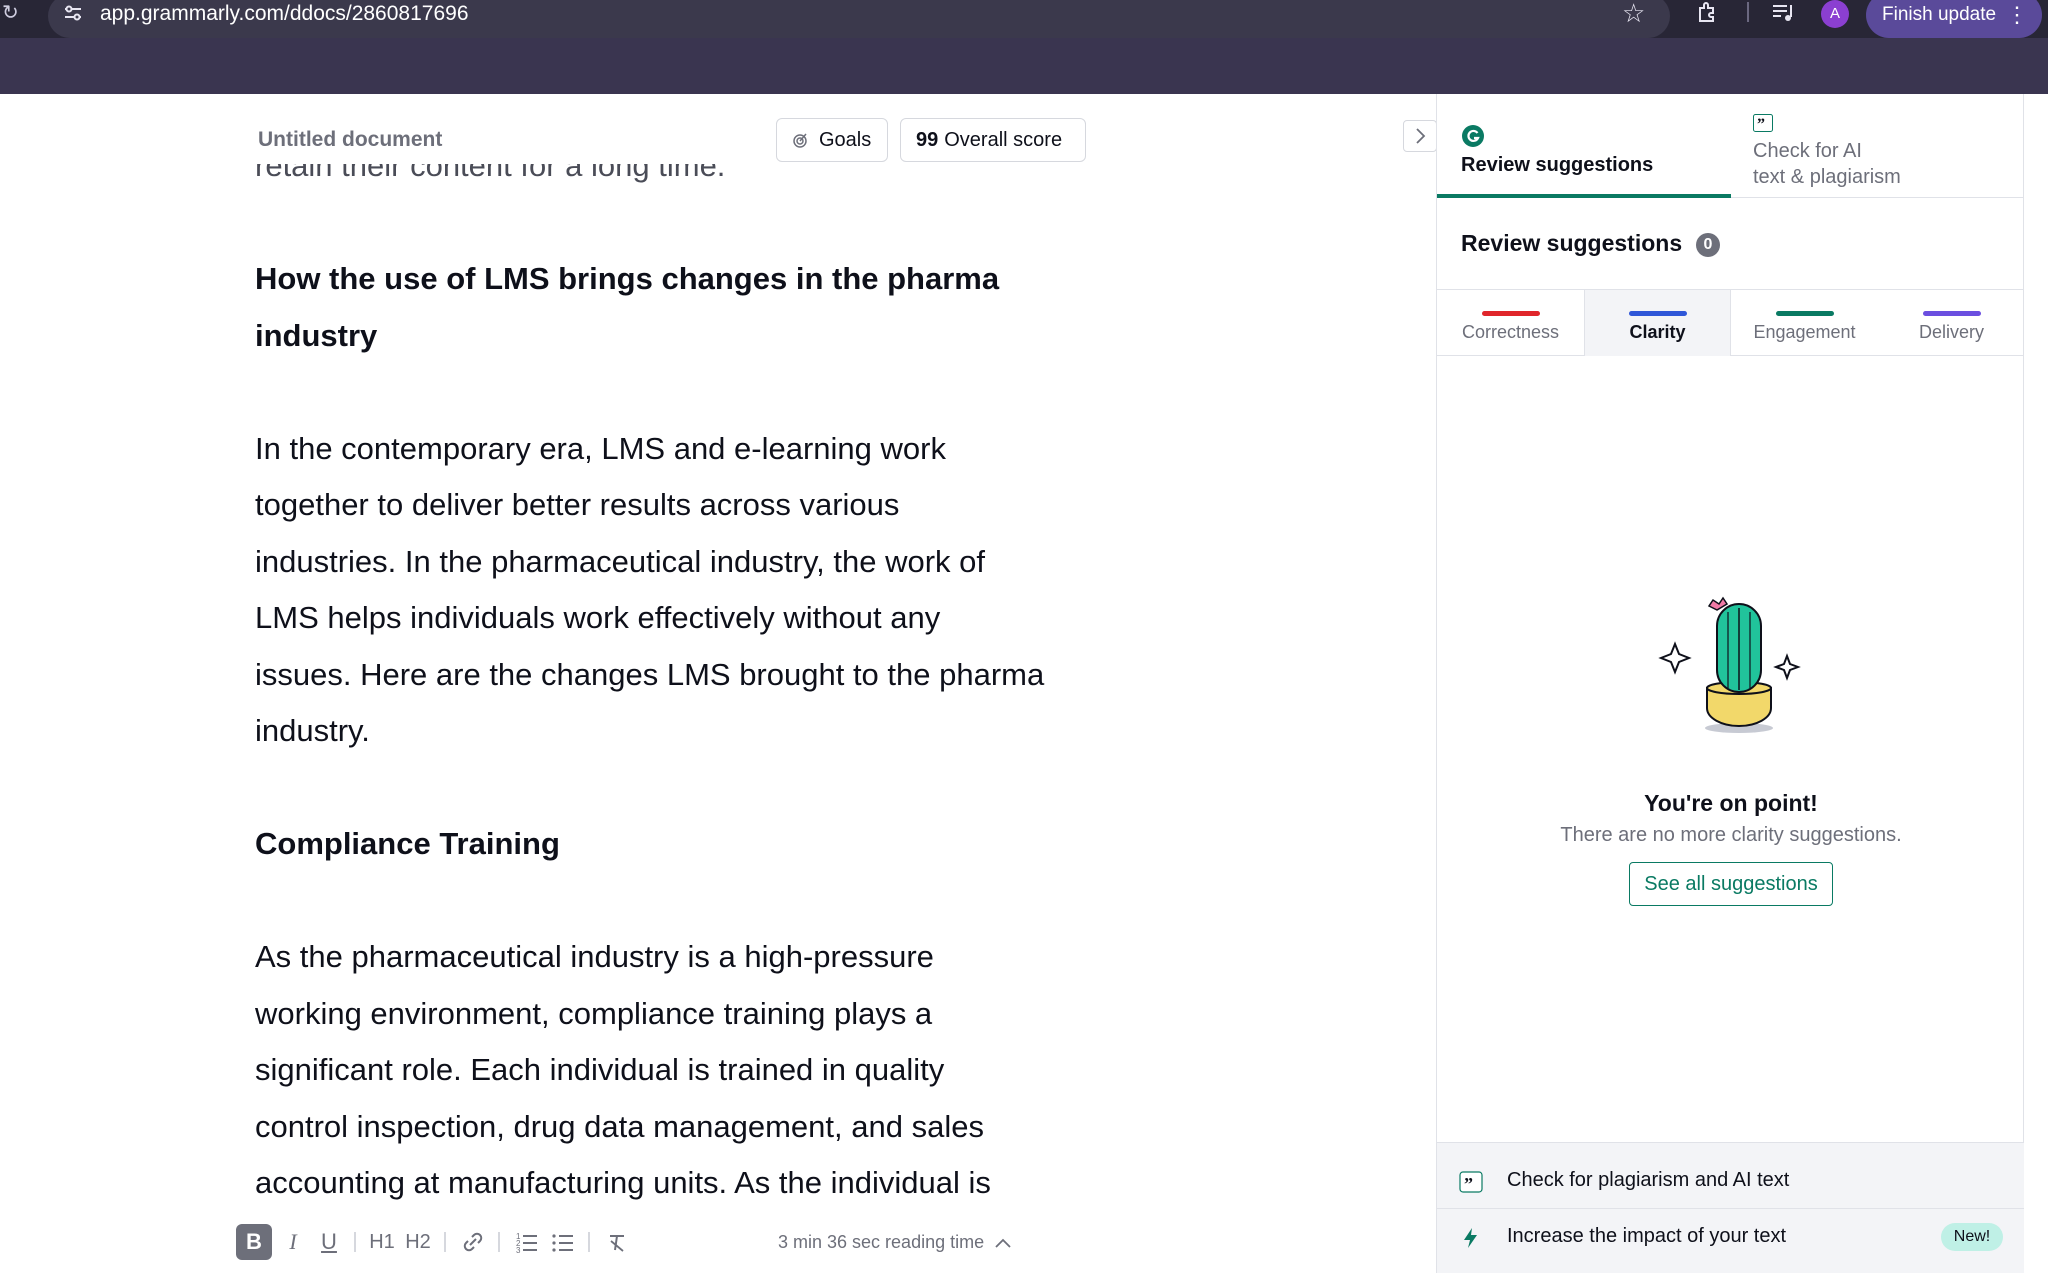 The height and width of the screenshot is (1273, 2048). I want to click on tab-ai-line: text & plagiarism, so click(1827, 177).